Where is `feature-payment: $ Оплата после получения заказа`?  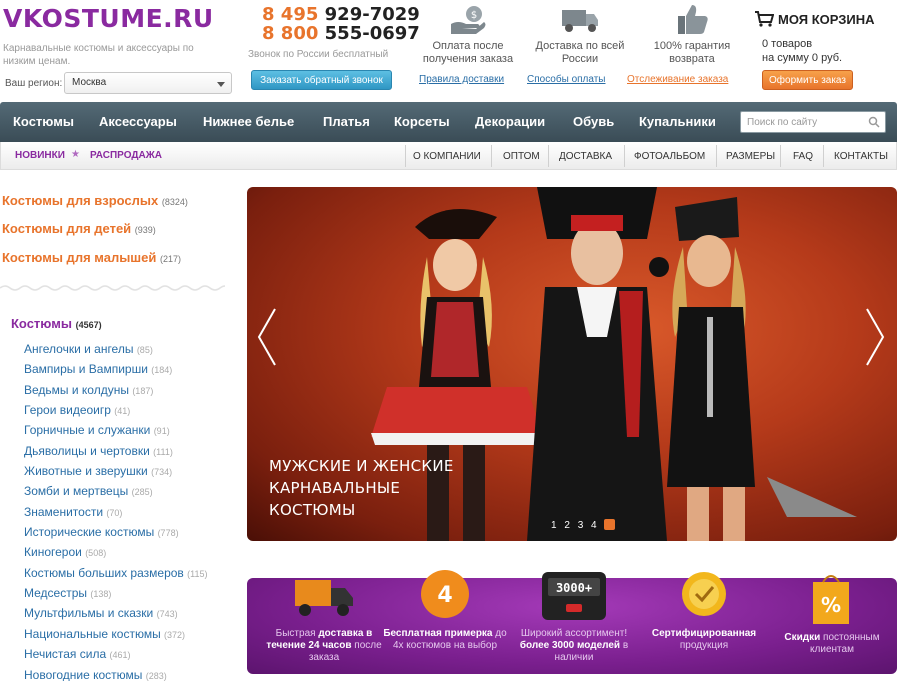
feature-payment: $ Оплата после получения заказа is located at coordinates (468, 33).